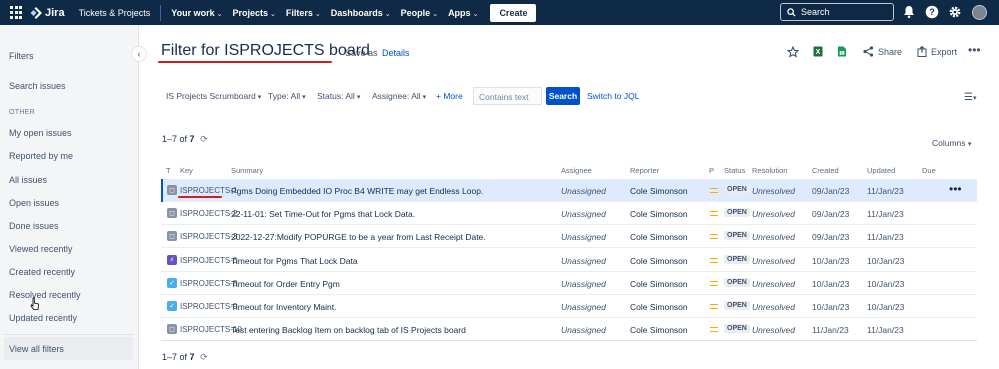  I want to click on jira-logo: Jira, so click(47, 12).